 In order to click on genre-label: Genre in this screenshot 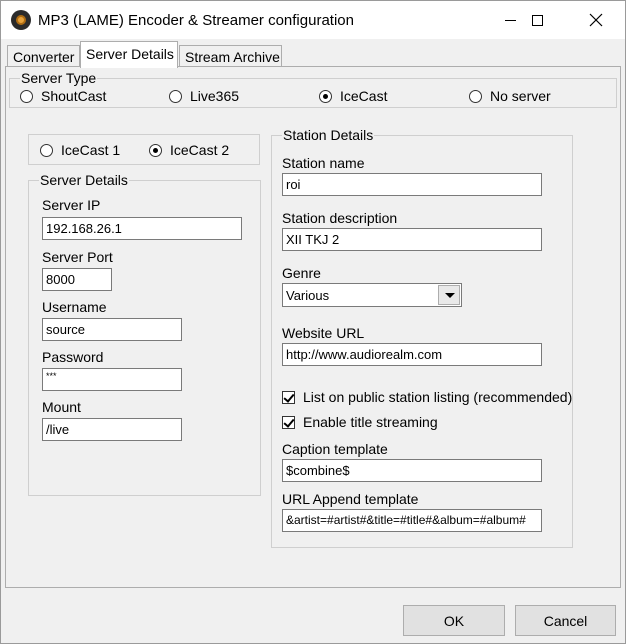, I will do `click(301, 273)`.